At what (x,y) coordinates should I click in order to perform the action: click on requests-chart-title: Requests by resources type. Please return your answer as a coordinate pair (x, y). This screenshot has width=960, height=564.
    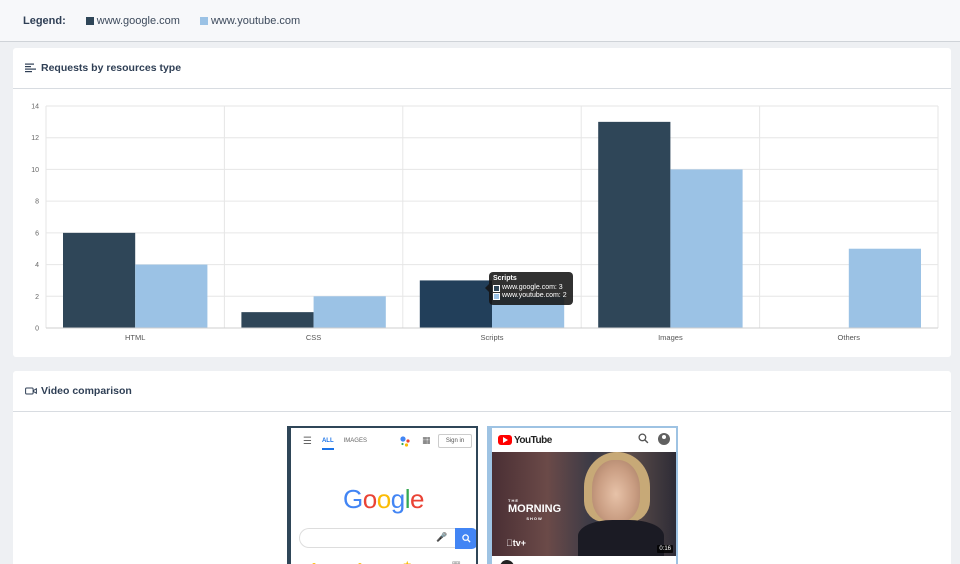
    Looking at the image, I should click on (111, 68).